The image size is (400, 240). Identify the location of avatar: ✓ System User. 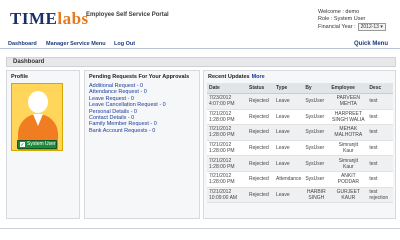
(37, 117).